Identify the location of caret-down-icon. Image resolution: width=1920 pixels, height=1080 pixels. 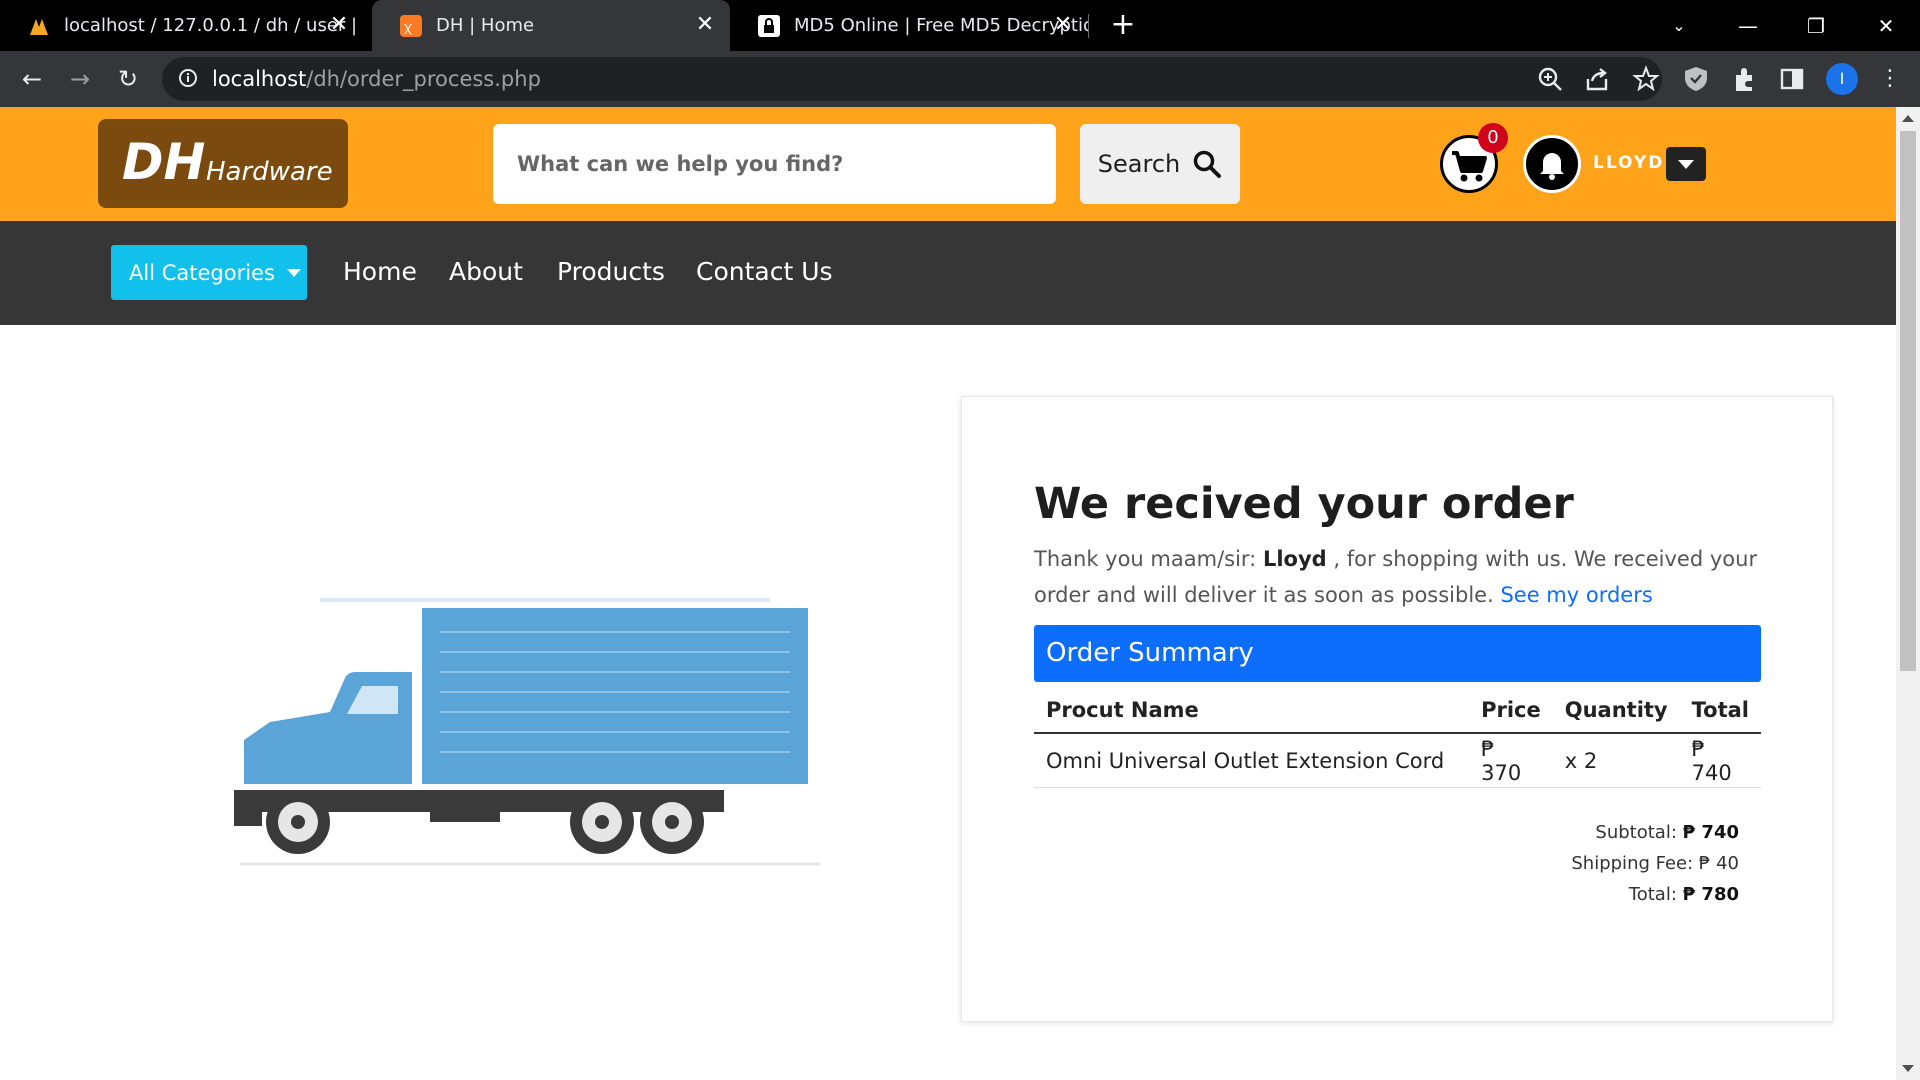
(293, 272).